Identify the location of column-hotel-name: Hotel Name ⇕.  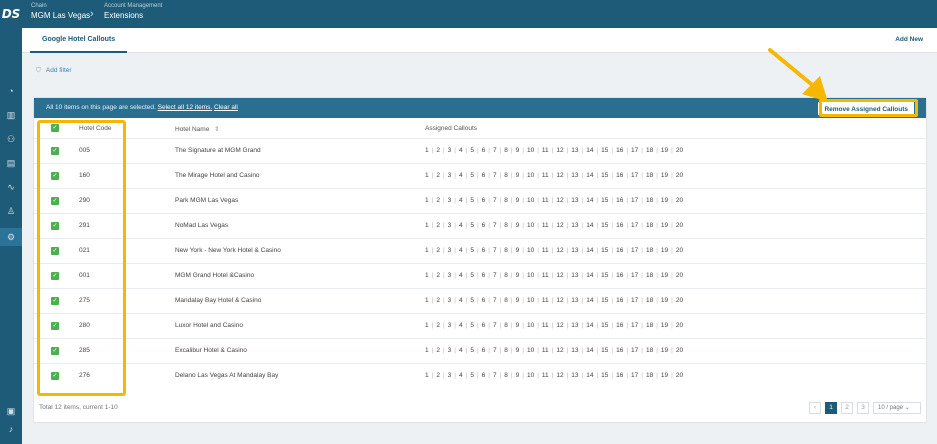
(197, 129).